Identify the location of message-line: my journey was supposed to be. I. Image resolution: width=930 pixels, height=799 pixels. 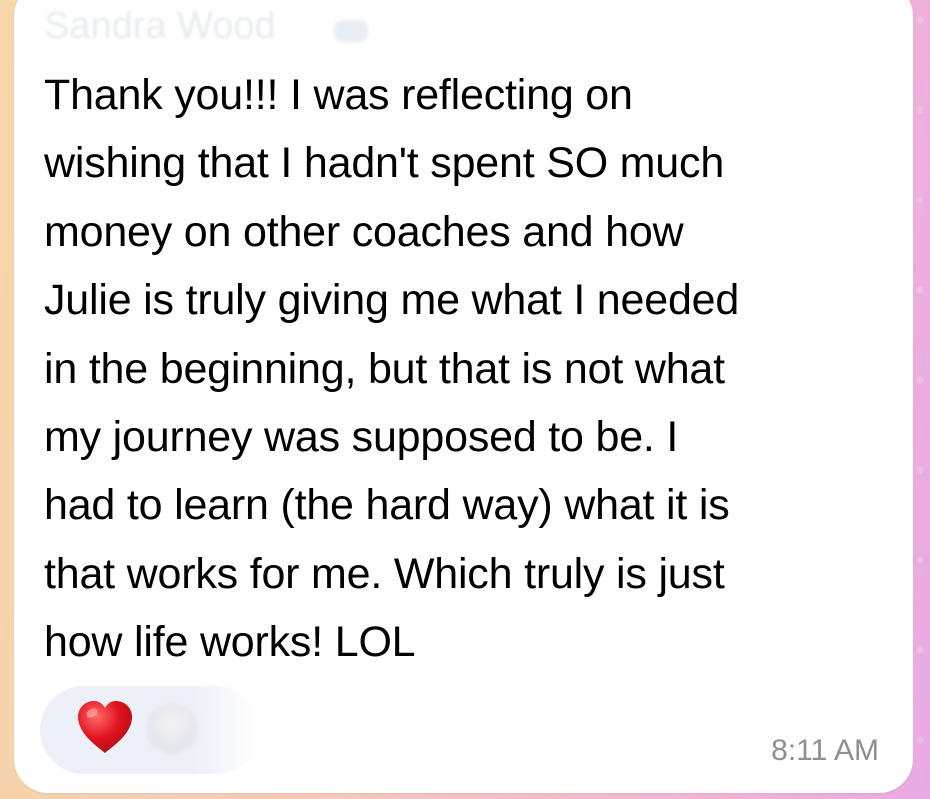
(361, 437).